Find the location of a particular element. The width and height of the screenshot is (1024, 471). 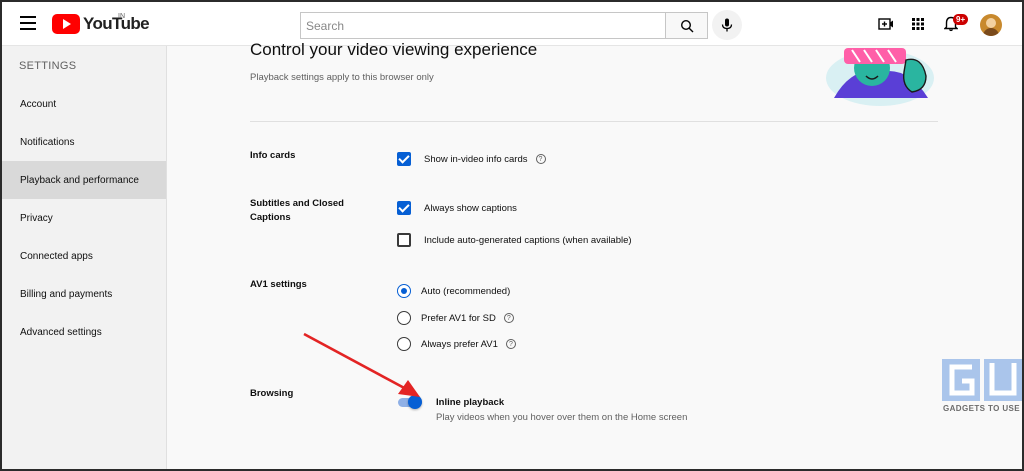

sidebar-item-playback: Playback and performance is located at coordinates (84, 180).